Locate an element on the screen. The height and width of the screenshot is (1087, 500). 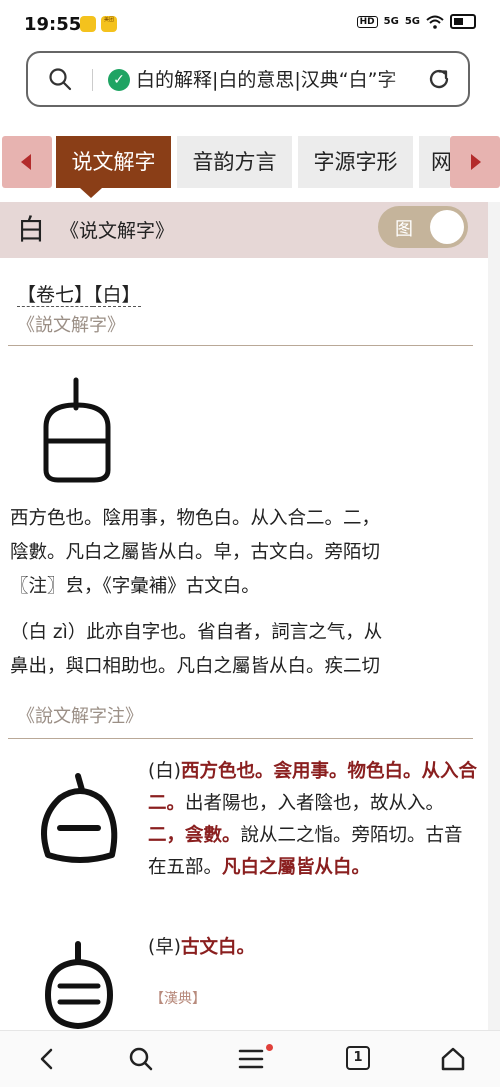
tab-next-button is located at coordinates (475, 162).